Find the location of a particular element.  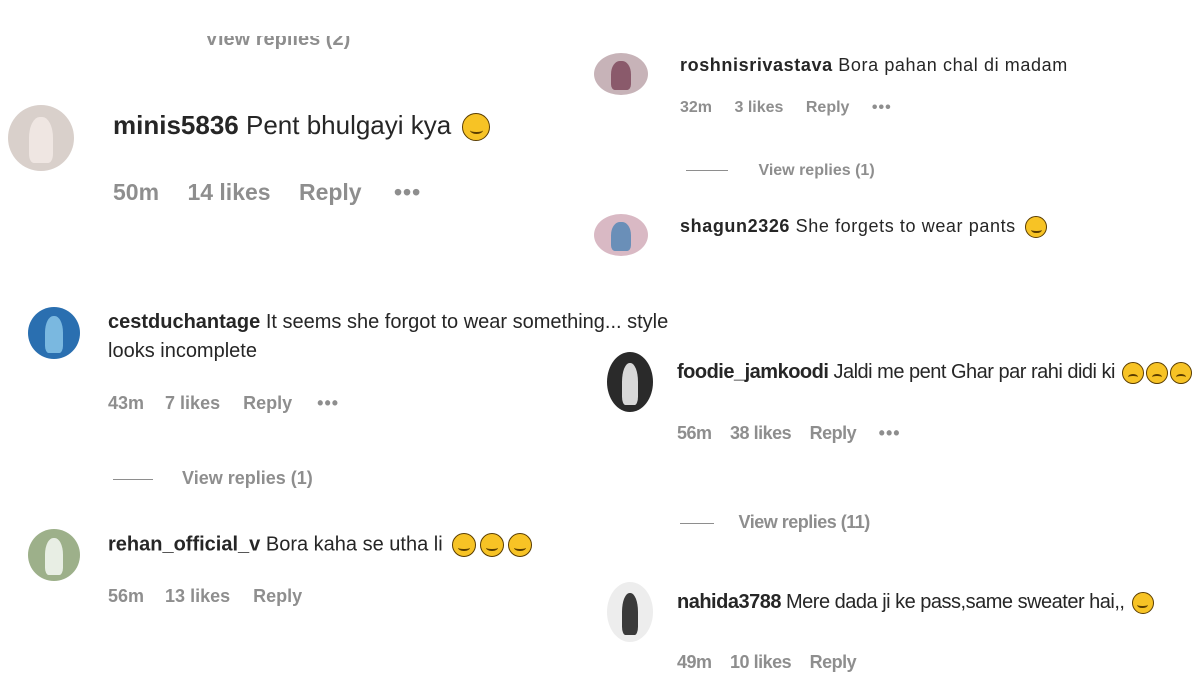

comment-username: minis5836 is located at coordinates (176, 125).